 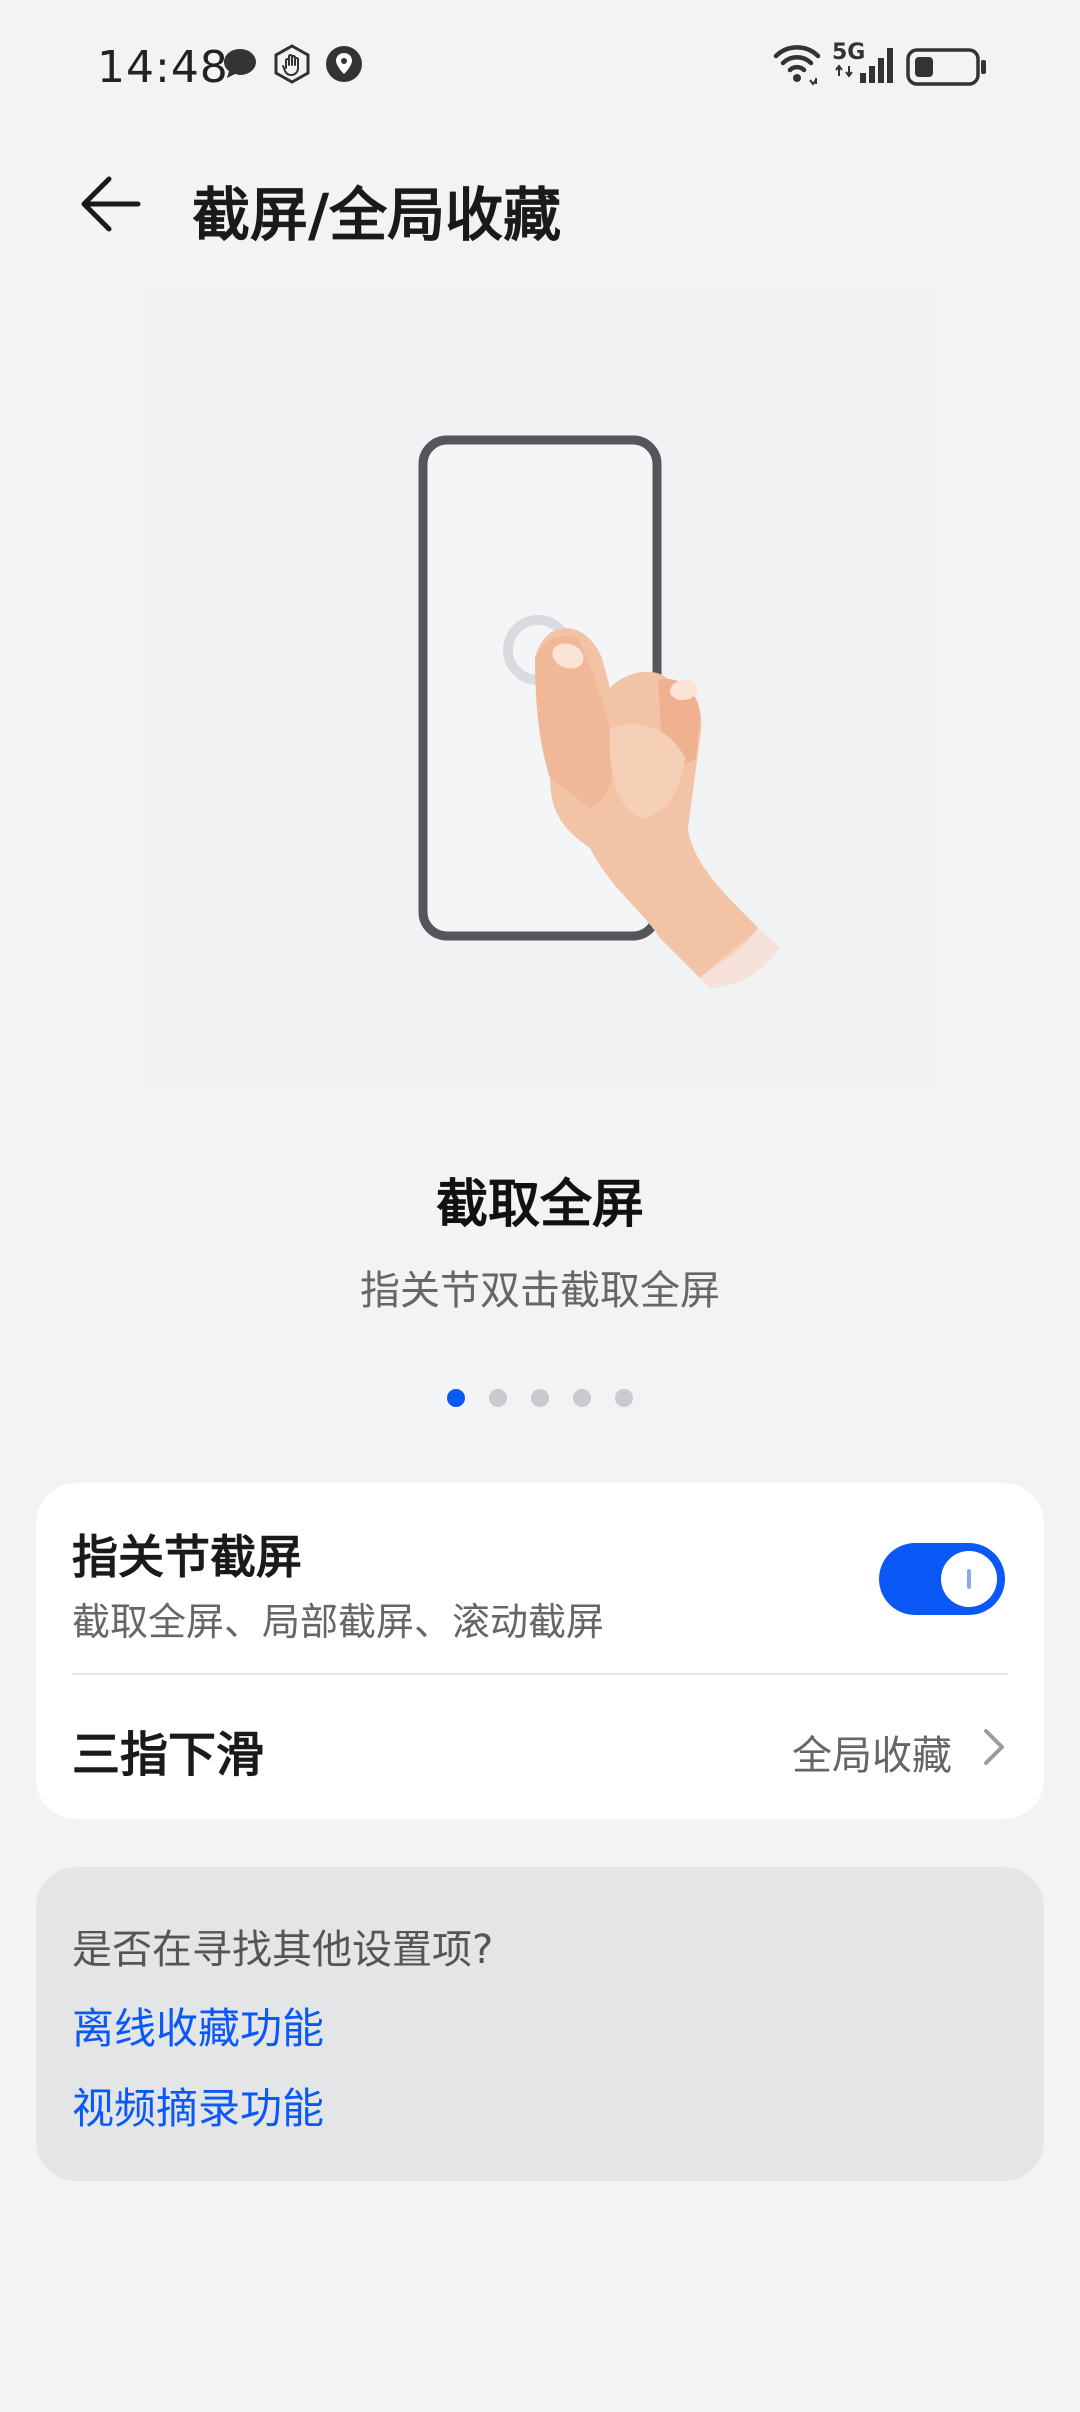 What do you see at coordinates (872, 1756) in the screenshot?
I see `three-finger-swipe-value: 全局收藏` at bounding box center [872, 1756].